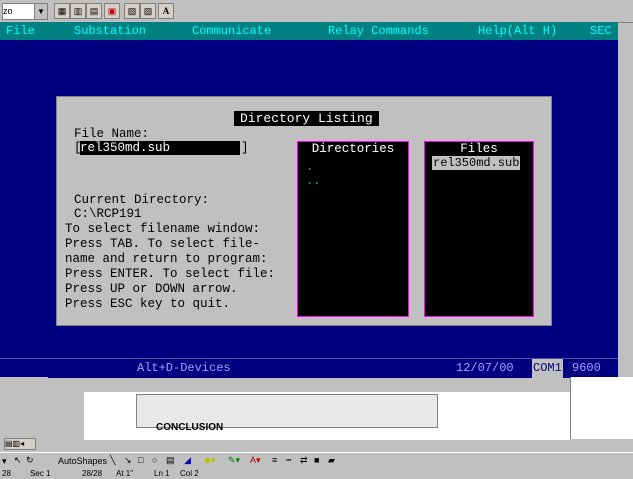  Describe the element at coordinates (327, 416) in the screenshot. I see `document-page: CONCLUSION` at that location.